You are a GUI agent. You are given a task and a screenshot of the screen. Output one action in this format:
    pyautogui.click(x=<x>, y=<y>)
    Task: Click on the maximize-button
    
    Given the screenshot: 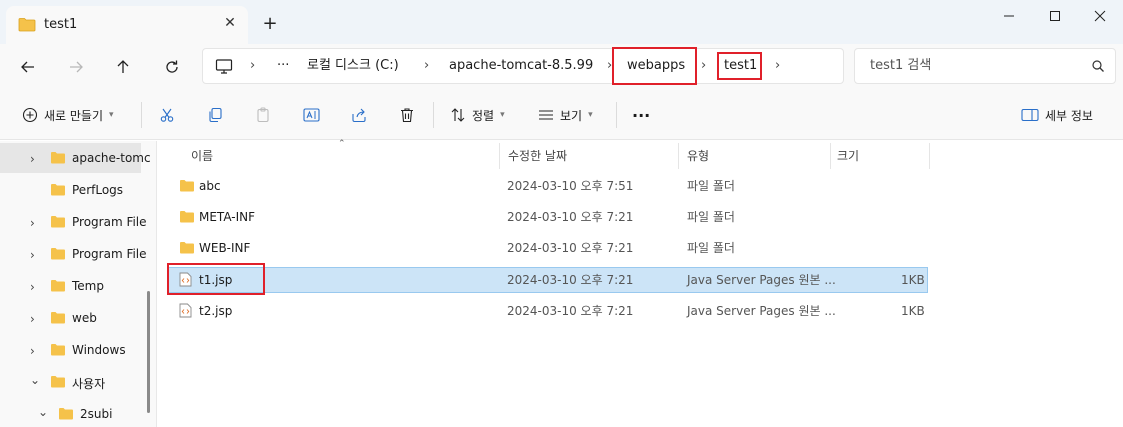 What is the action you would take?
    pyautogui.click(x=1055, y=16)
    